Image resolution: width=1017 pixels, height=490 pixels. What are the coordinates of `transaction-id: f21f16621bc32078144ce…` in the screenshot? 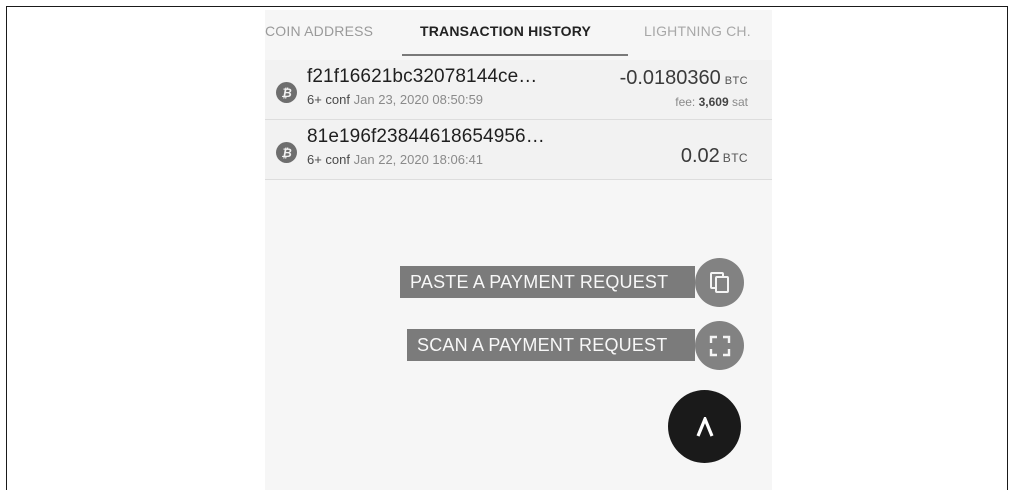 It's located at (422, 76).